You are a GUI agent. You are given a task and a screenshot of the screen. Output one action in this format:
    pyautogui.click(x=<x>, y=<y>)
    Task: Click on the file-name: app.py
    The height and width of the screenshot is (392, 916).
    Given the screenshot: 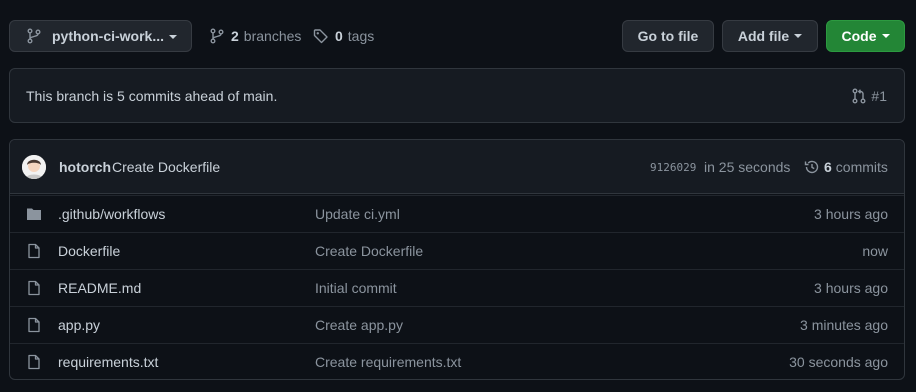 What is the action you would take?
    pyautogui.click(x=79, y=325)
    